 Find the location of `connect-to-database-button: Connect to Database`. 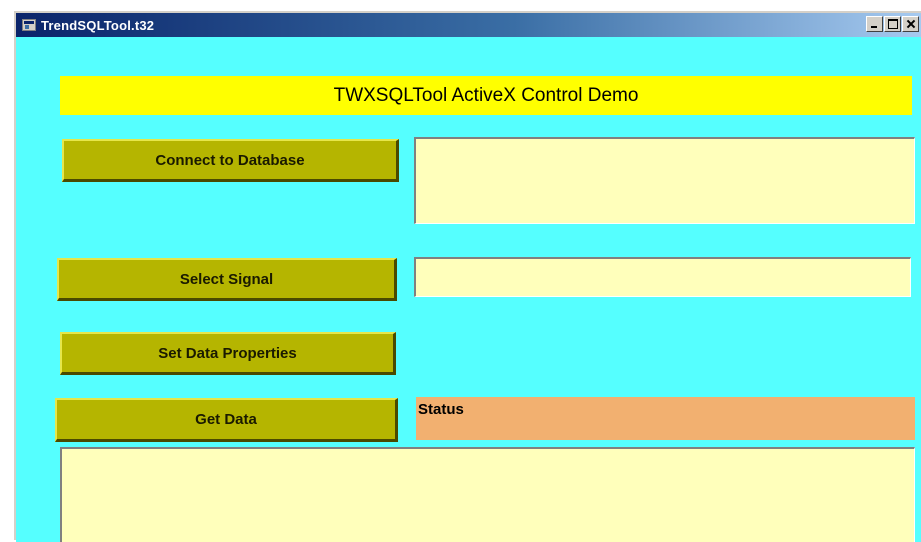

connect-to-database-button: Connect to Database is located at coordinates (230, 160).